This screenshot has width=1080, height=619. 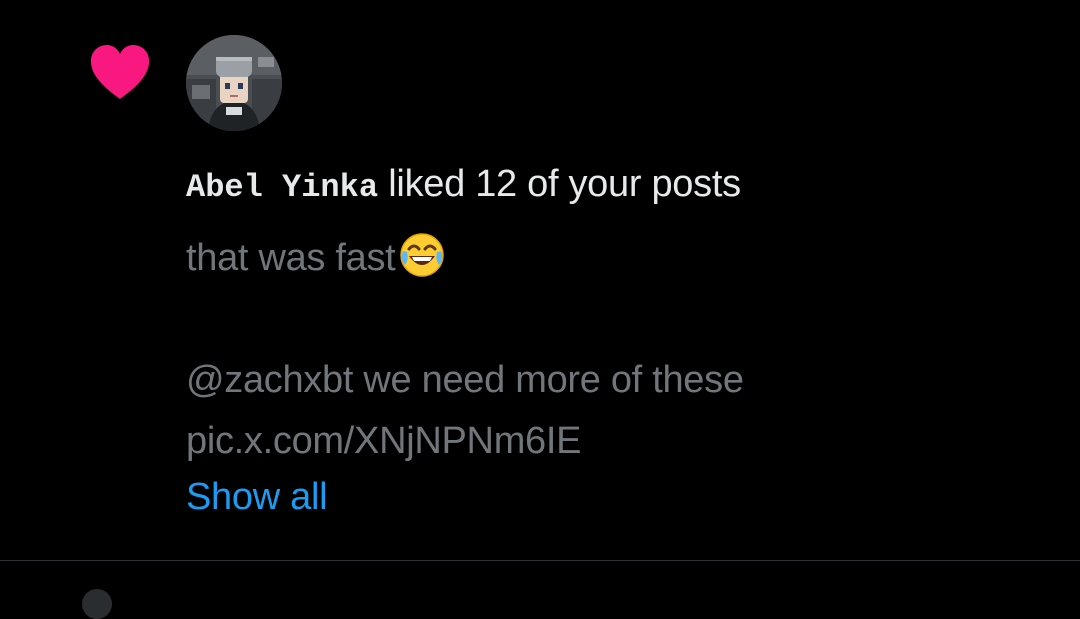 What do you see at coordinates (384, 441) in the screenshot?
I see `post-line-3: pic.x.com/XNjNPNm6IE` at bounding box center [384, 441].